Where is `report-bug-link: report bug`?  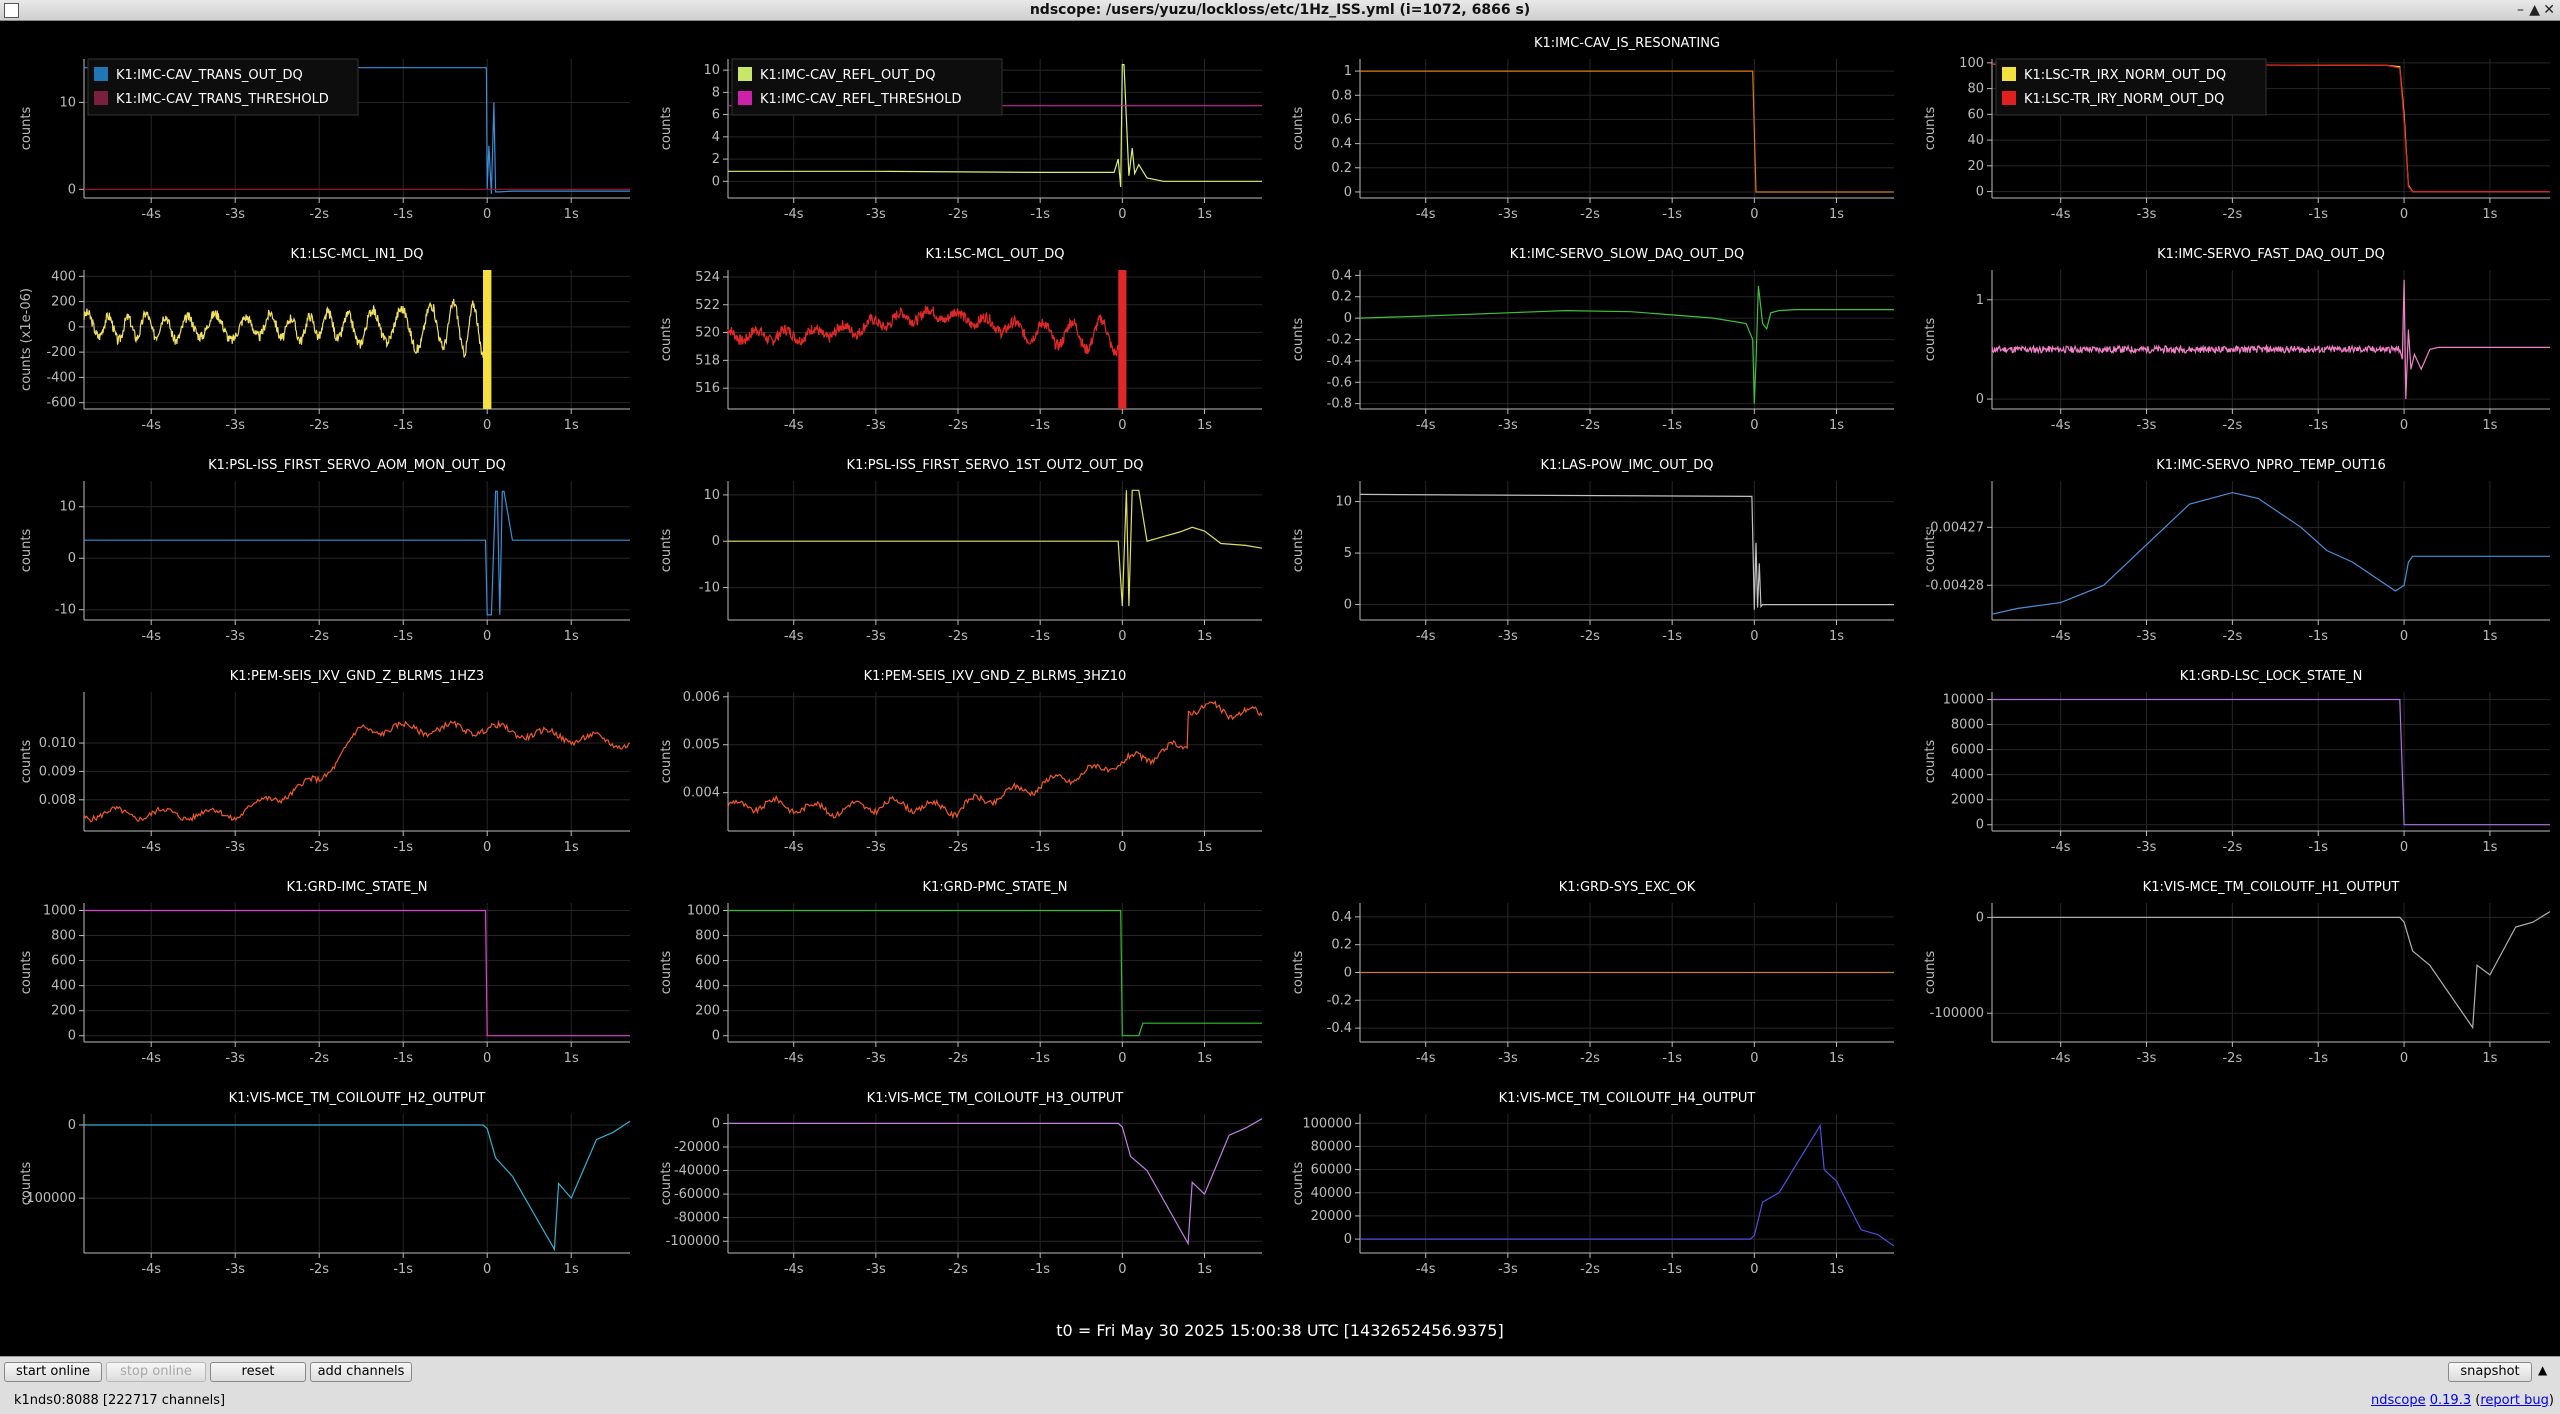
report-bug-link: report bug is located at coordinates (2514, 1400).